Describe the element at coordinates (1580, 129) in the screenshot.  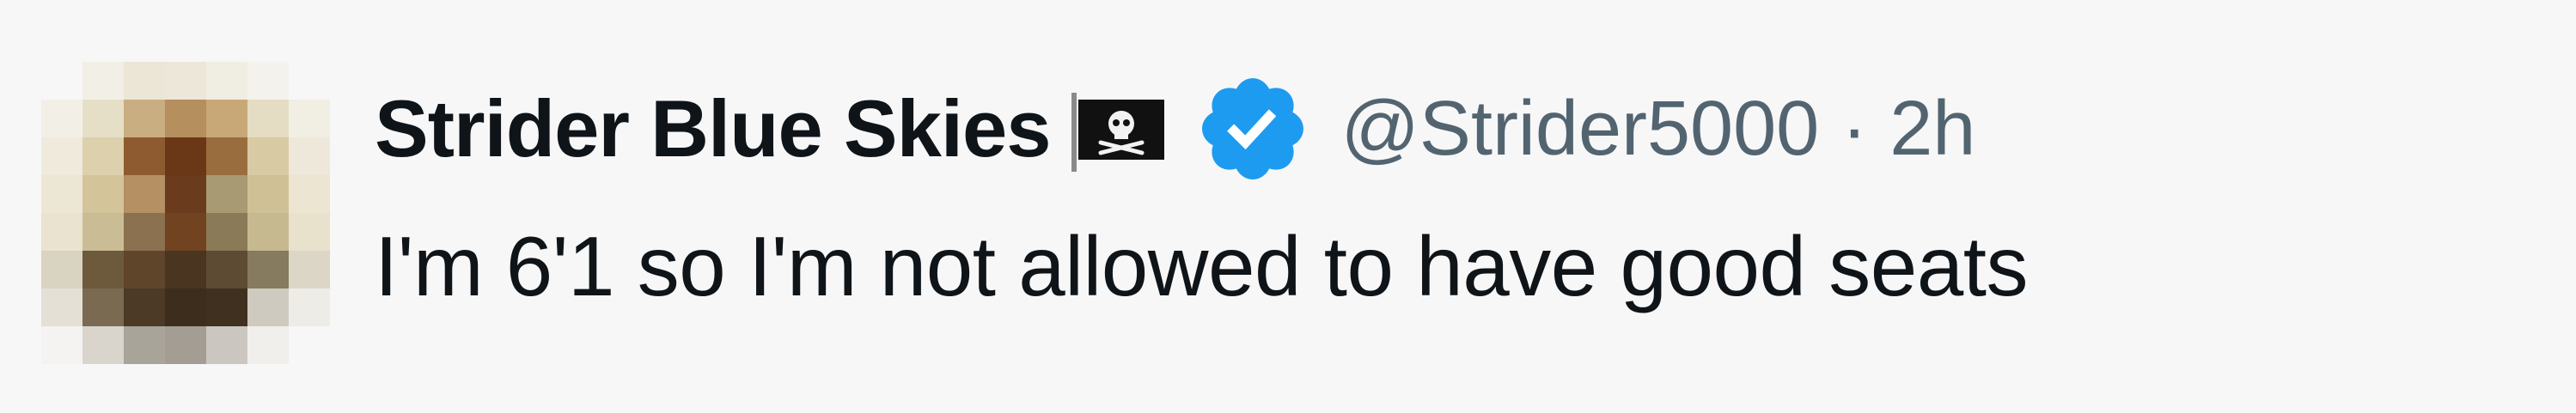
I see `handle: @Strider5000` at that location.